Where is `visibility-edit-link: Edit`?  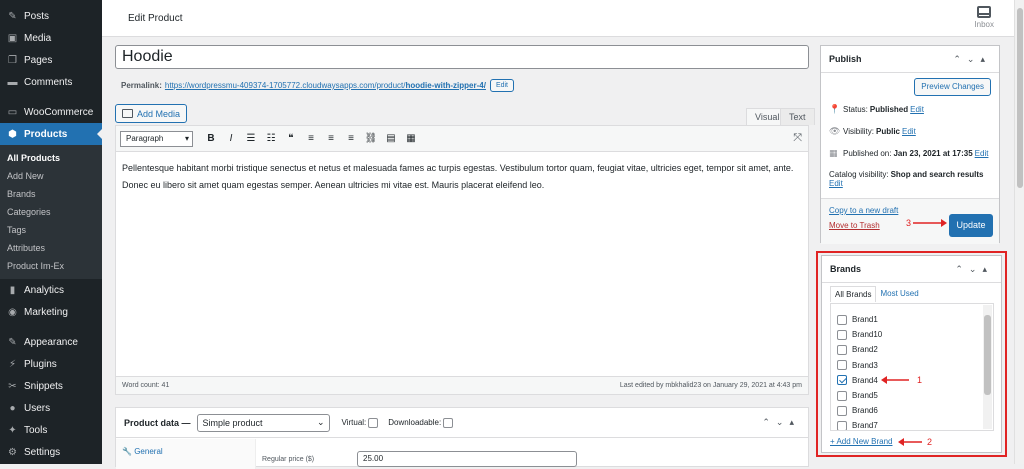
visibility-edit-link: Edit is located at coordinates (909, 131).